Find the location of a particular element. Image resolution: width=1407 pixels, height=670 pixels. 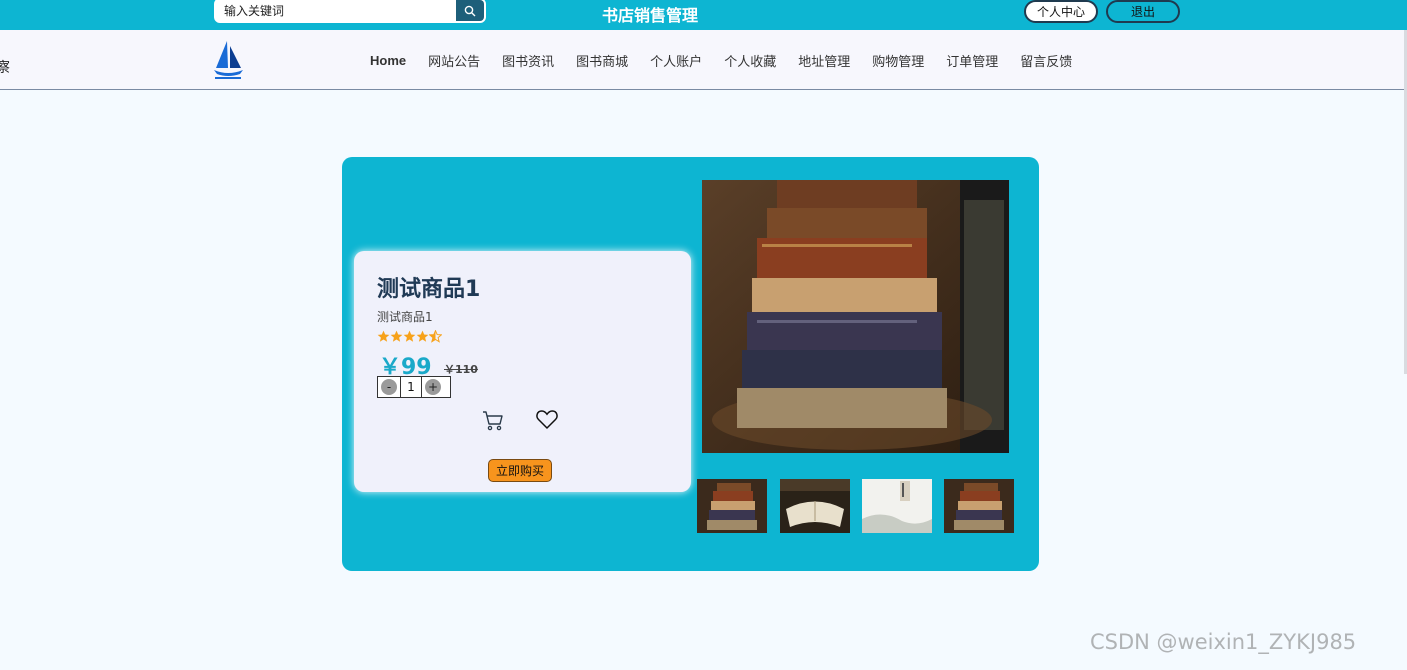

nav-item-favorites: 个人收藏 is located at coordinates (750, 60).